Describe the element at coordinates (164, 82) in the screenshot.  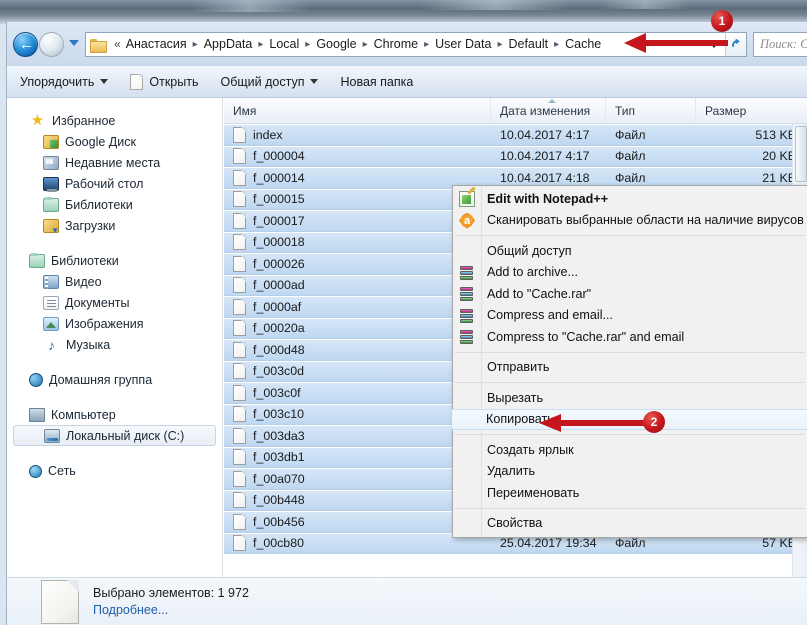
I see `toolbar-button: Открыть` at that location.